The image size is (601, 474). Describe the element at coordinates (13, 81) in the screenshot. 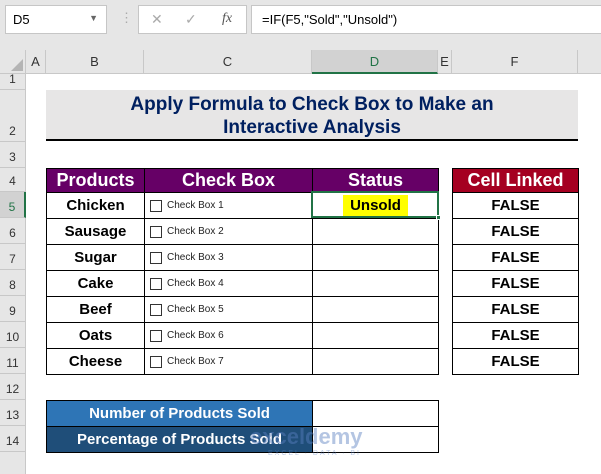

I see `row-header-1: 1` at that location.